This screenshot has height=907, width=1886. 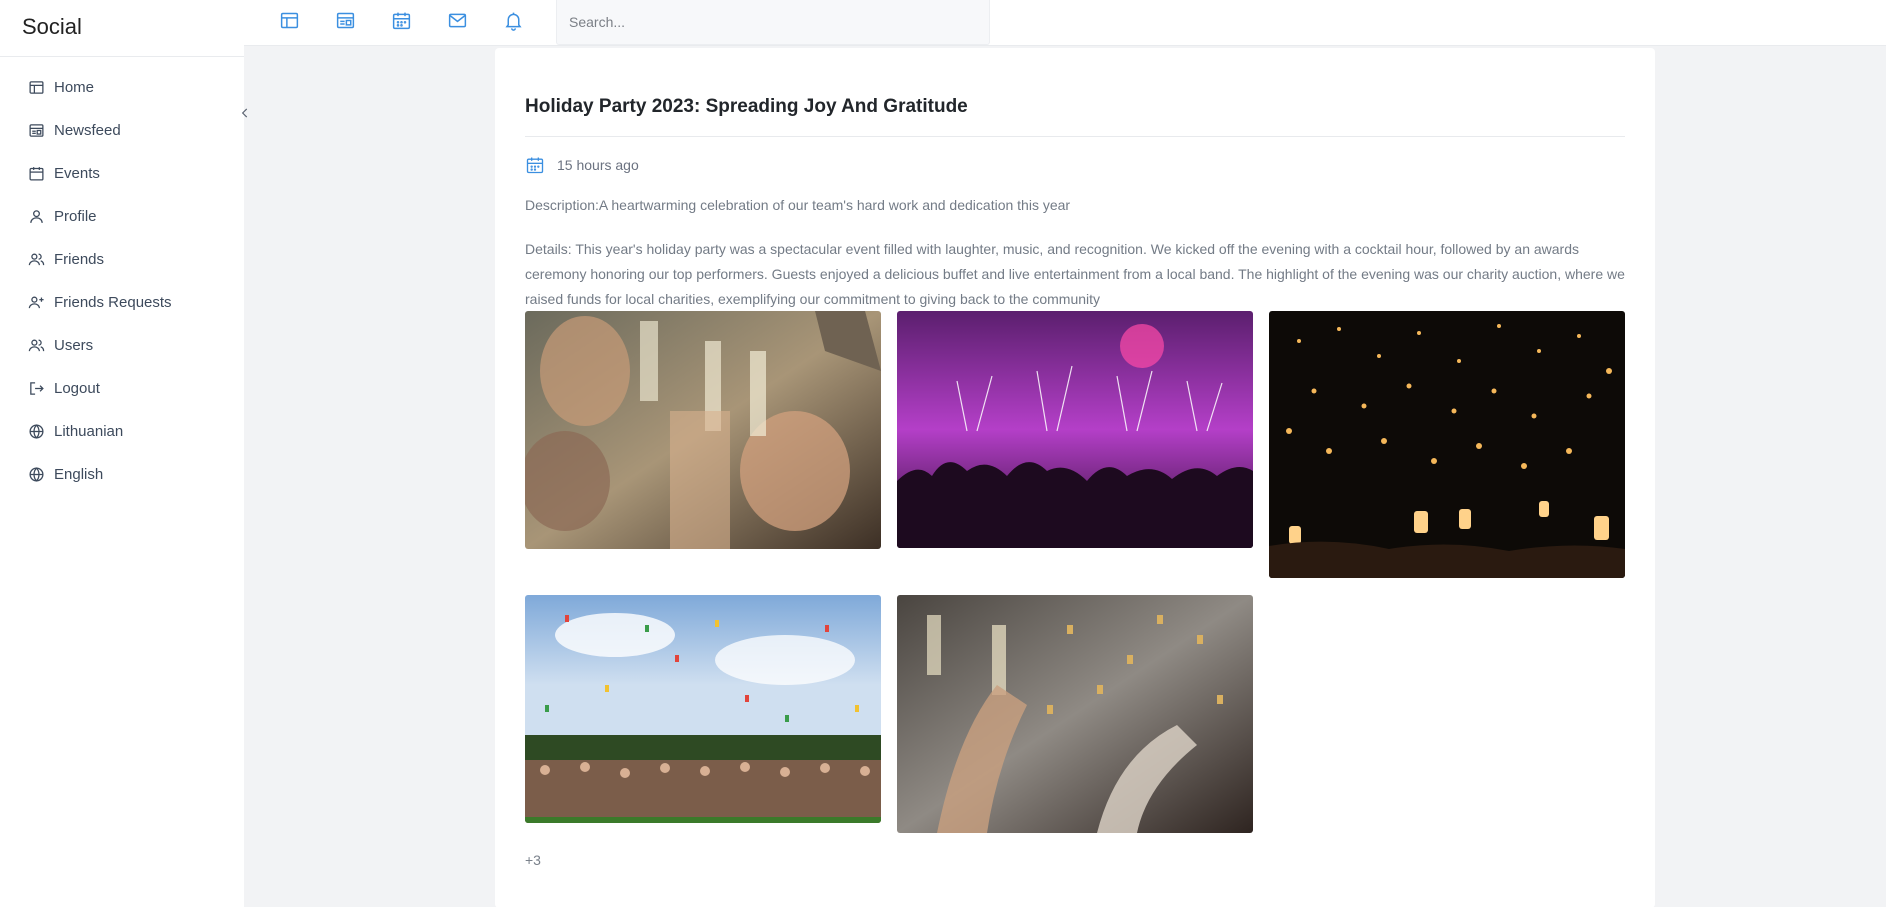 I want to click on sidebar-item-label: Home, so click(x=74, y=87).